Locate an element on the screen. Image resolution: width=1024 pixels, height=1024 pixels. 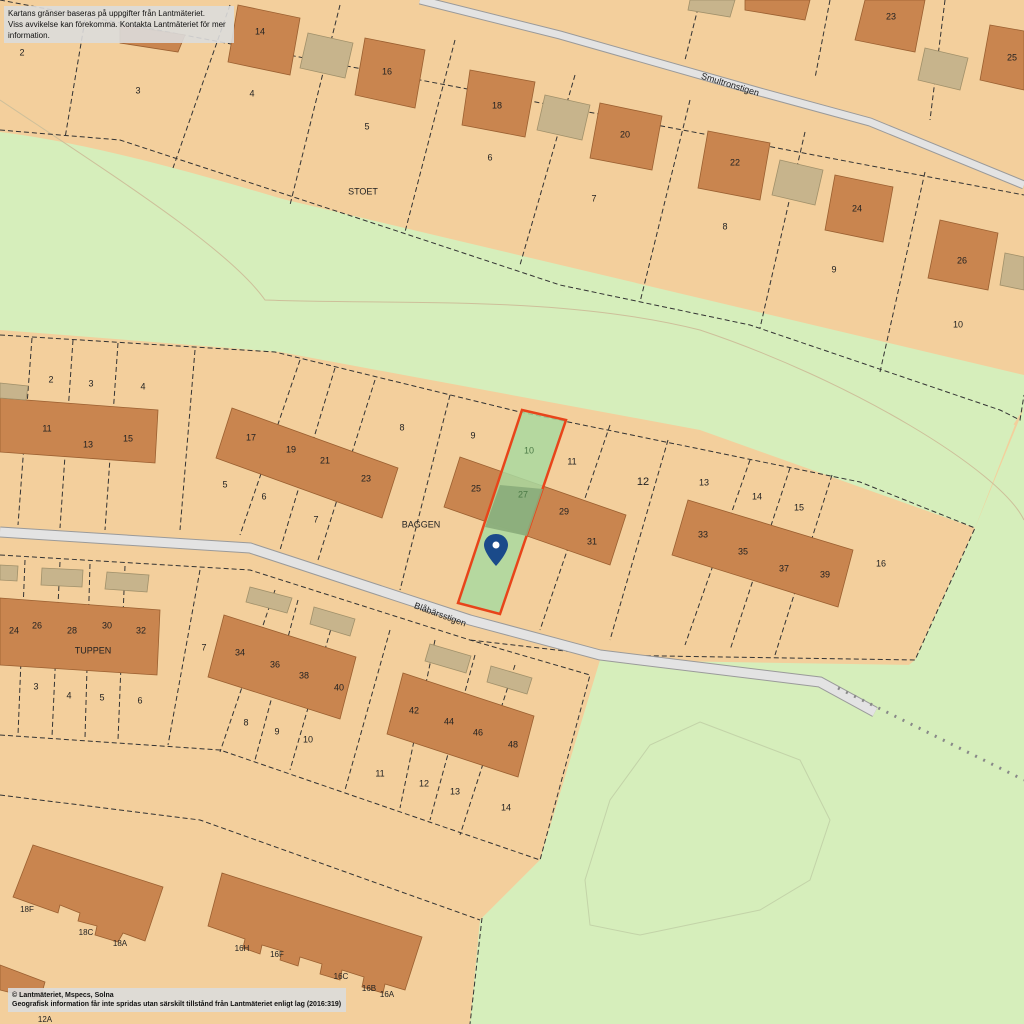
house-label: 46 is located at coordinates (478, 732).